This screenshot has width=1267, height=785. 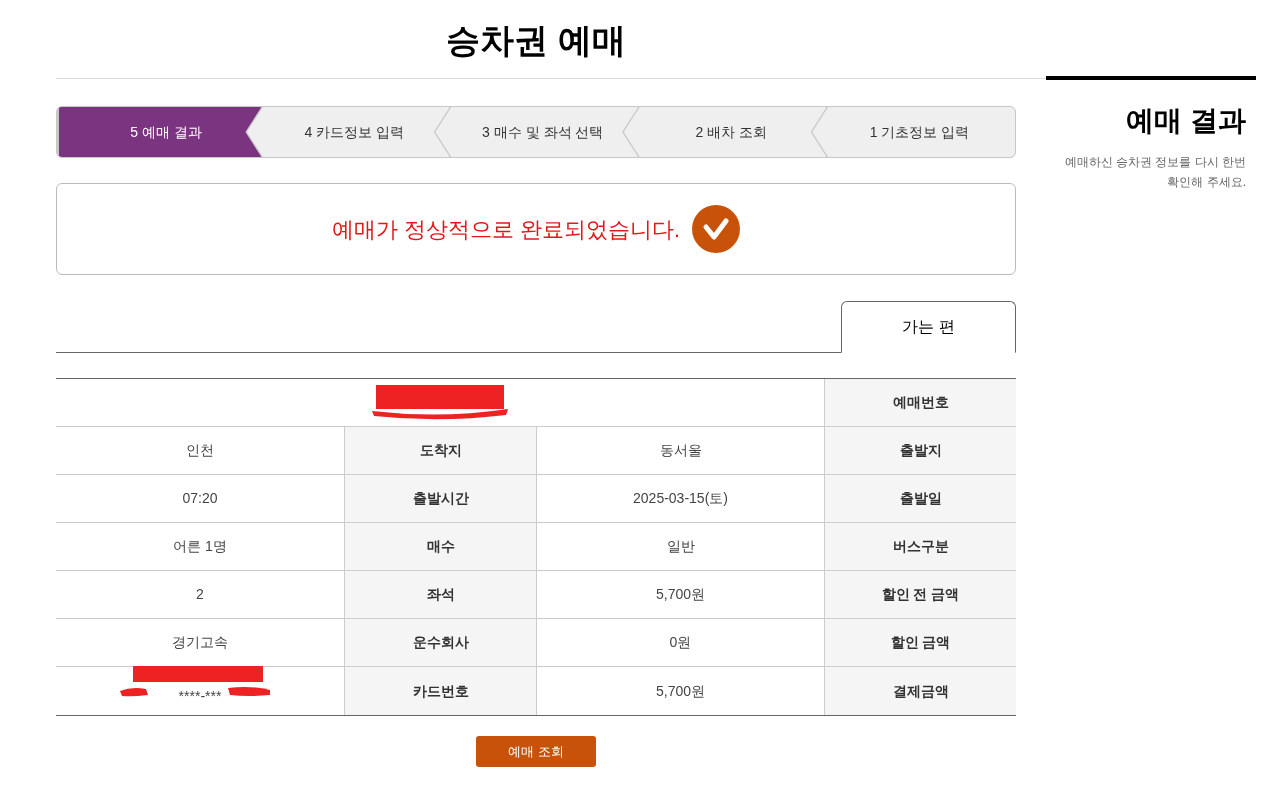 What do you see at coordinates (200, 594) in the screenshot?
I see `table-cell-text: 2` at bounding box center [200, 594].